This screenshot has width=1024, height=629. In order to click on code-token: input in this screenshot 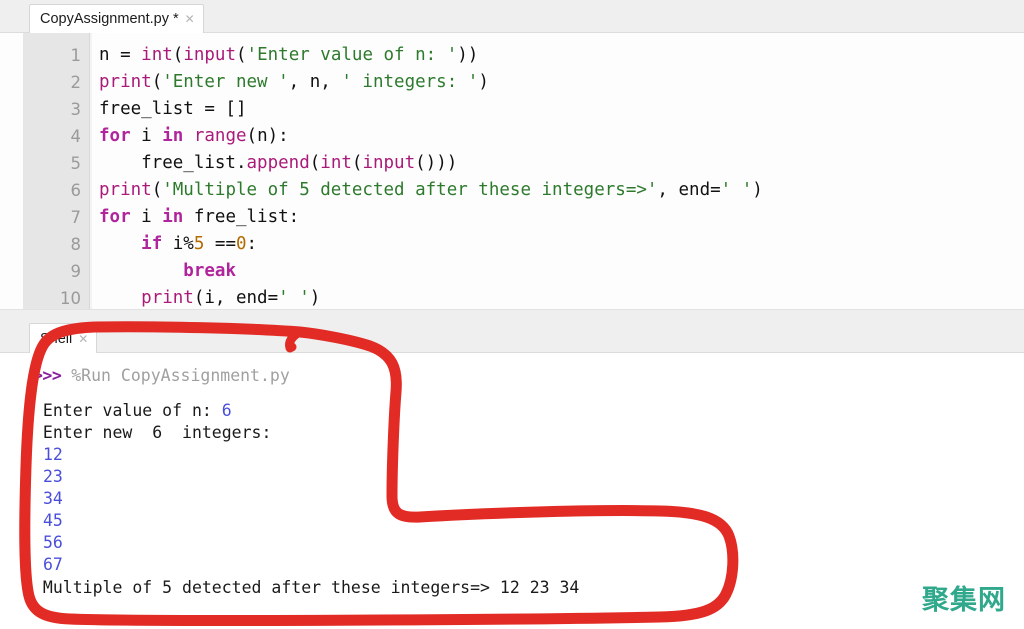, I will do `click(389, 163)`.